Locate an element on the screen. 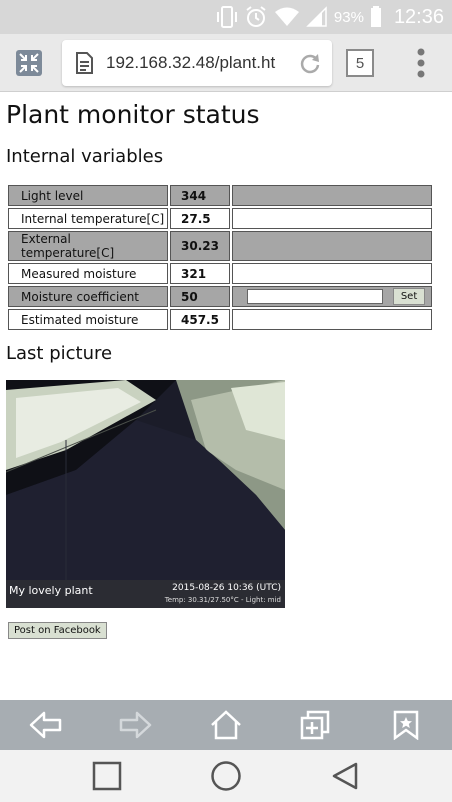 Image resolution: width=452 pixels, height=802 pixels. table-row: External temperature[C] 30.23 is located at coordinates (220, 246).